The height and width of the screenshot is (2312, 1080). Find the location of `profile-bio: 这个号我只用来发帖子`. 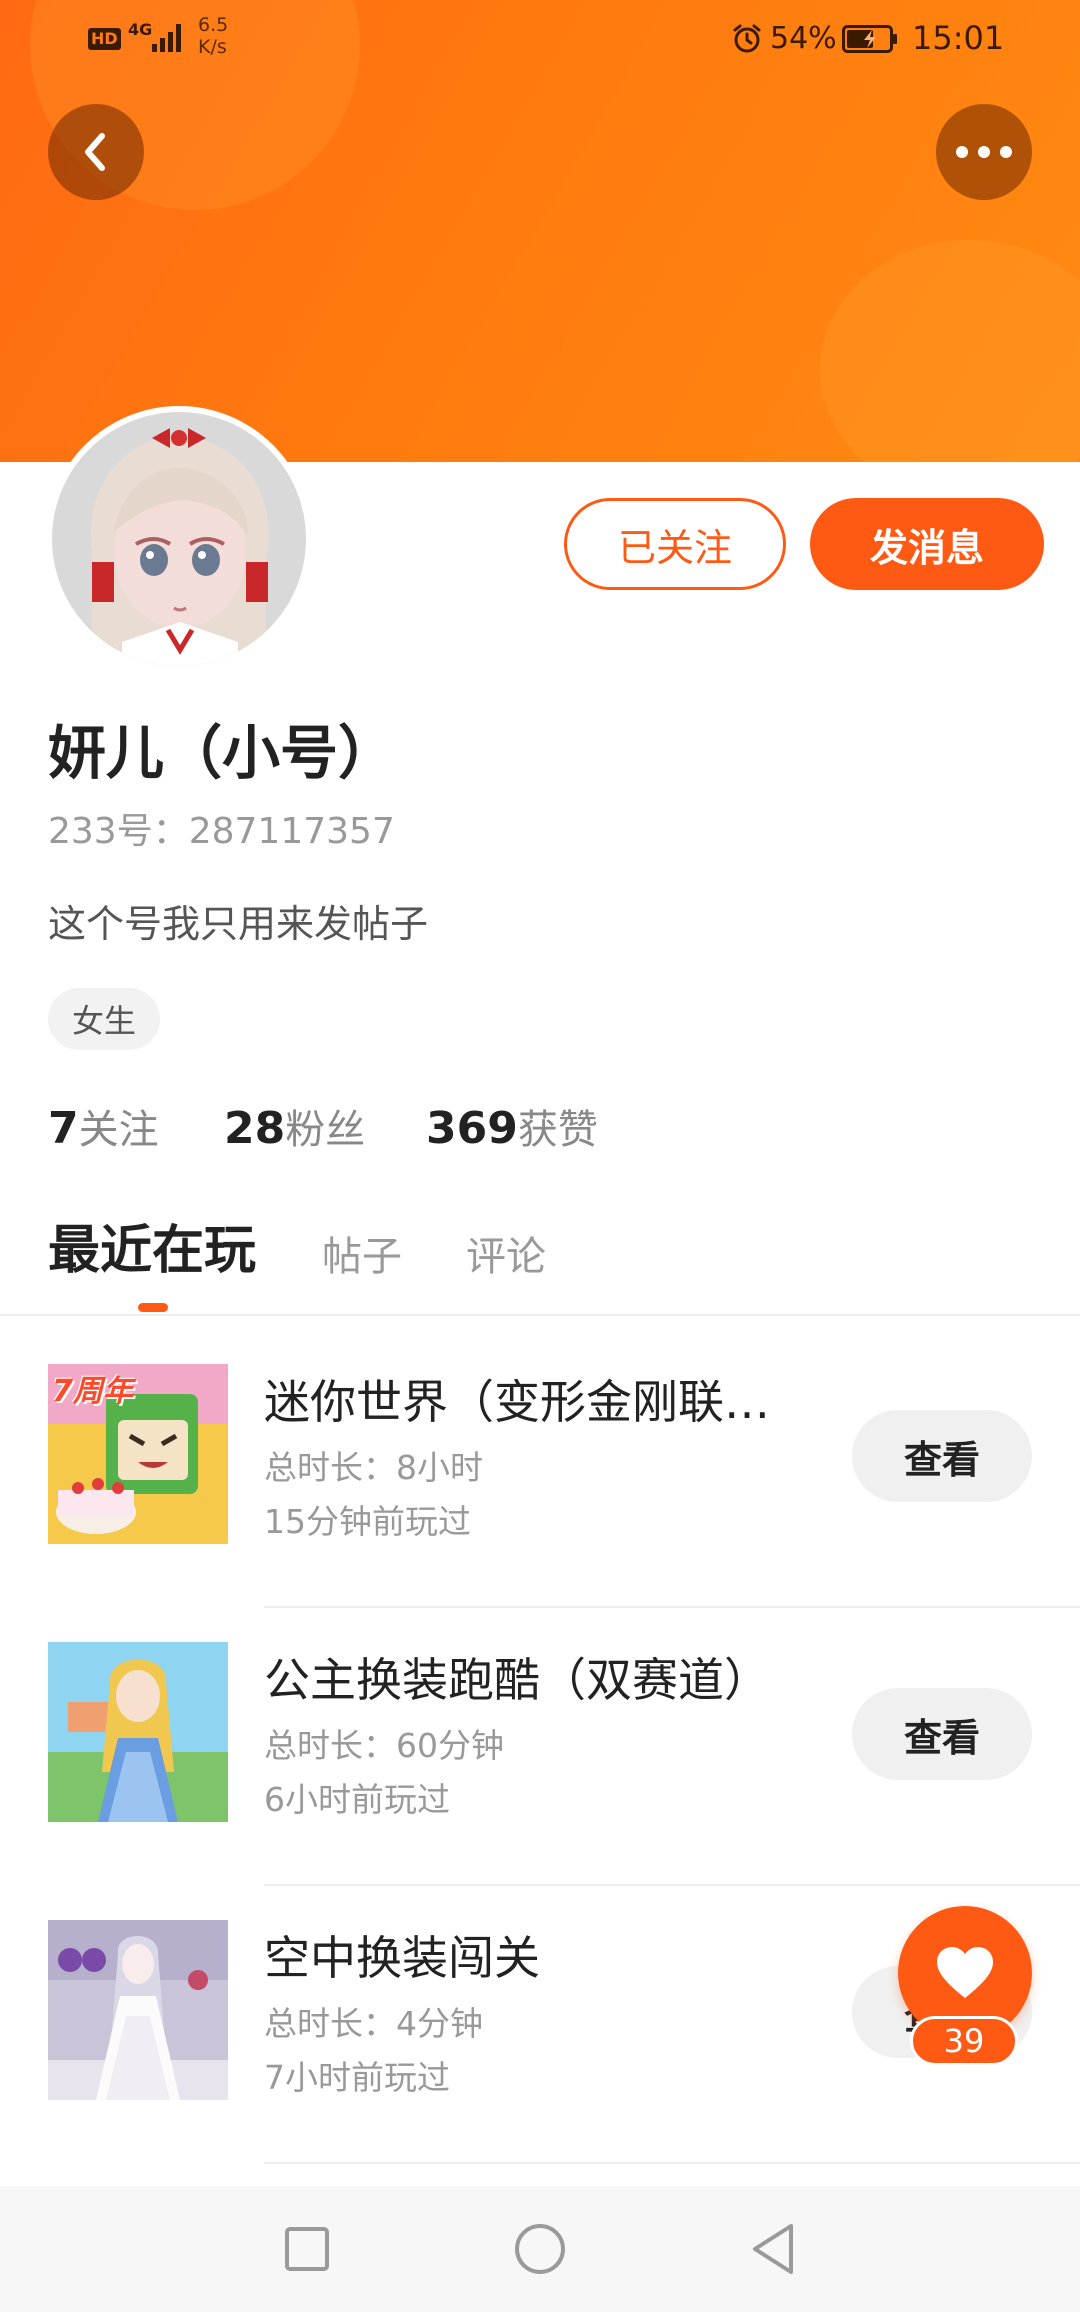

profile-bio: 这个号我只用来发帖子 is located at coordinates (238, 924).